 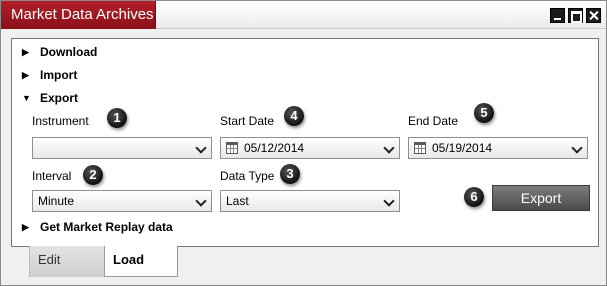 What do you see at coordinates (474, 197) in the screenshot?
I see `callout-badge-6: 6` at bounding box center [474, 197].